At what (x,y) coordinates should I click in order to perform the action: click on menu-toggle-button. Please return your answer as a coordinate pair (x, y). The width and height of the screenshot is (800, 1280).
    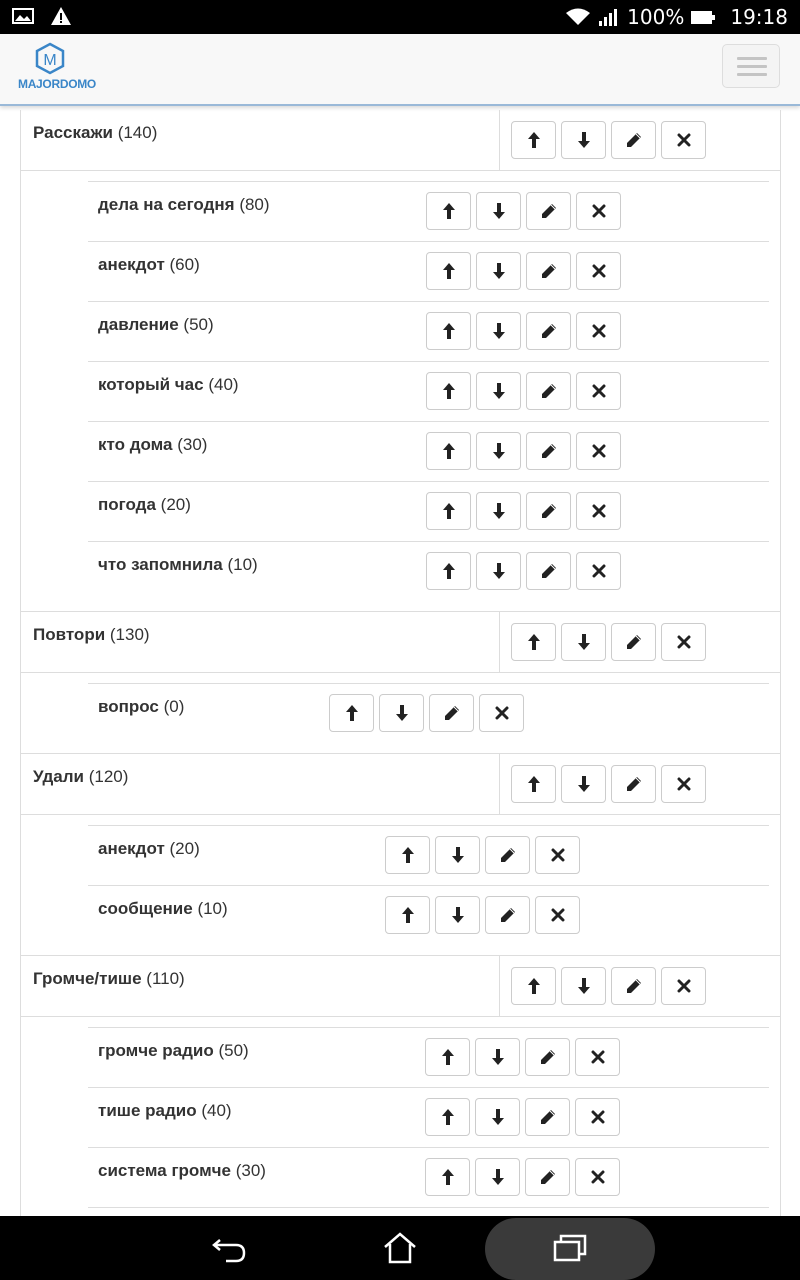
    Looking at the image, I should click on (751, 66).